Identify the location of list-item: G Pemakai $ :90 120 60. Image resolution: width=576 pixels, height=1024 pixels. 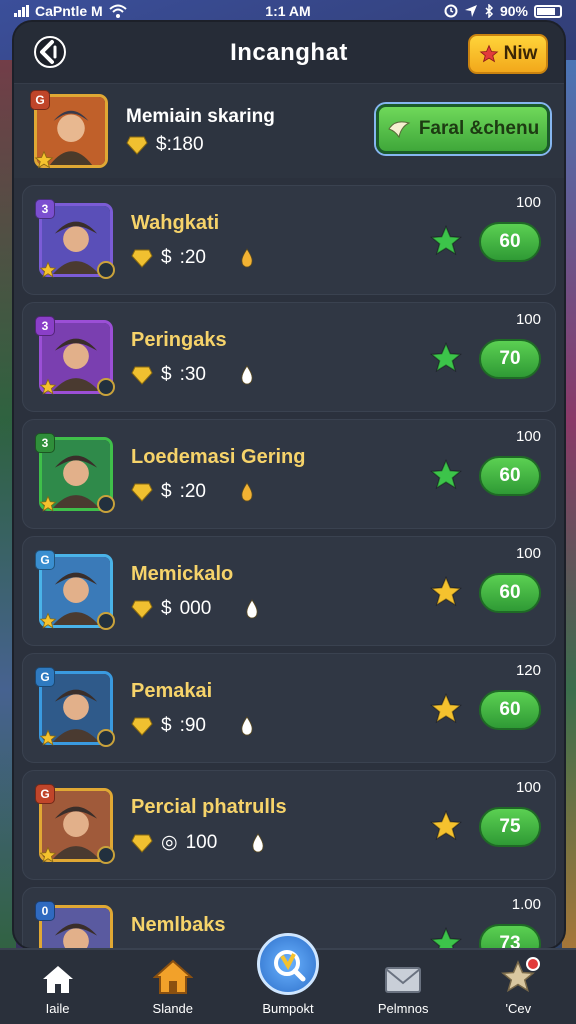
(289, 708).